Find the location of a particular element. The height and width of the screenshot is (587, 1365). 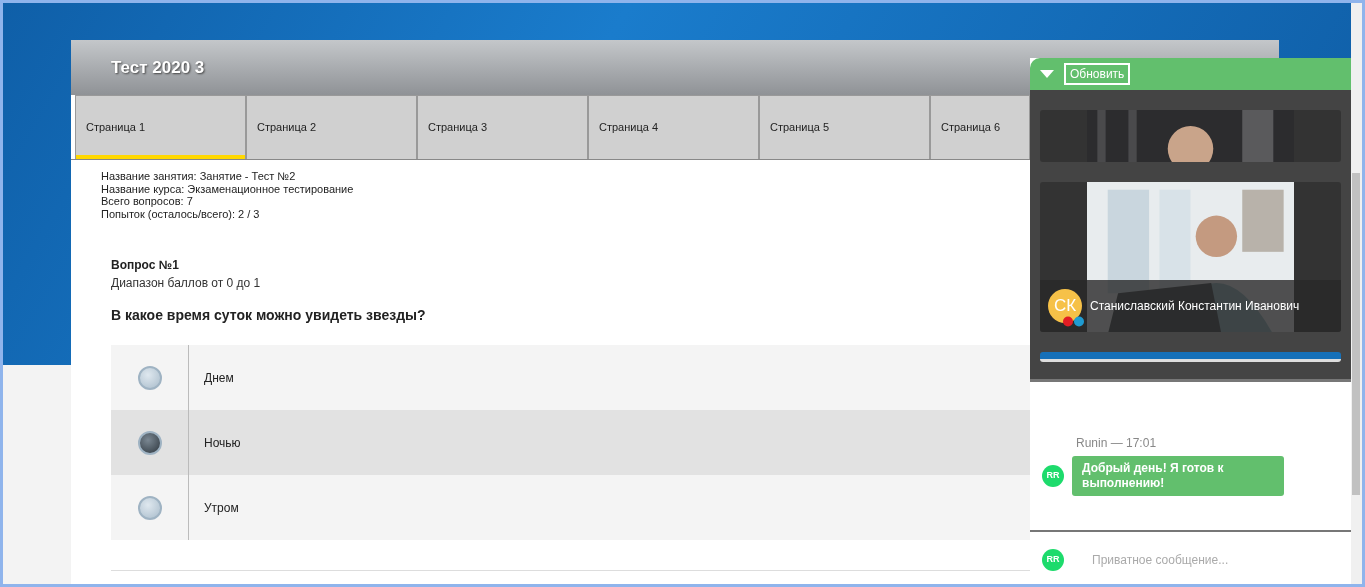

score-range: Диапазон баллов от 0 до 1 is located at coordinates (186, 283).